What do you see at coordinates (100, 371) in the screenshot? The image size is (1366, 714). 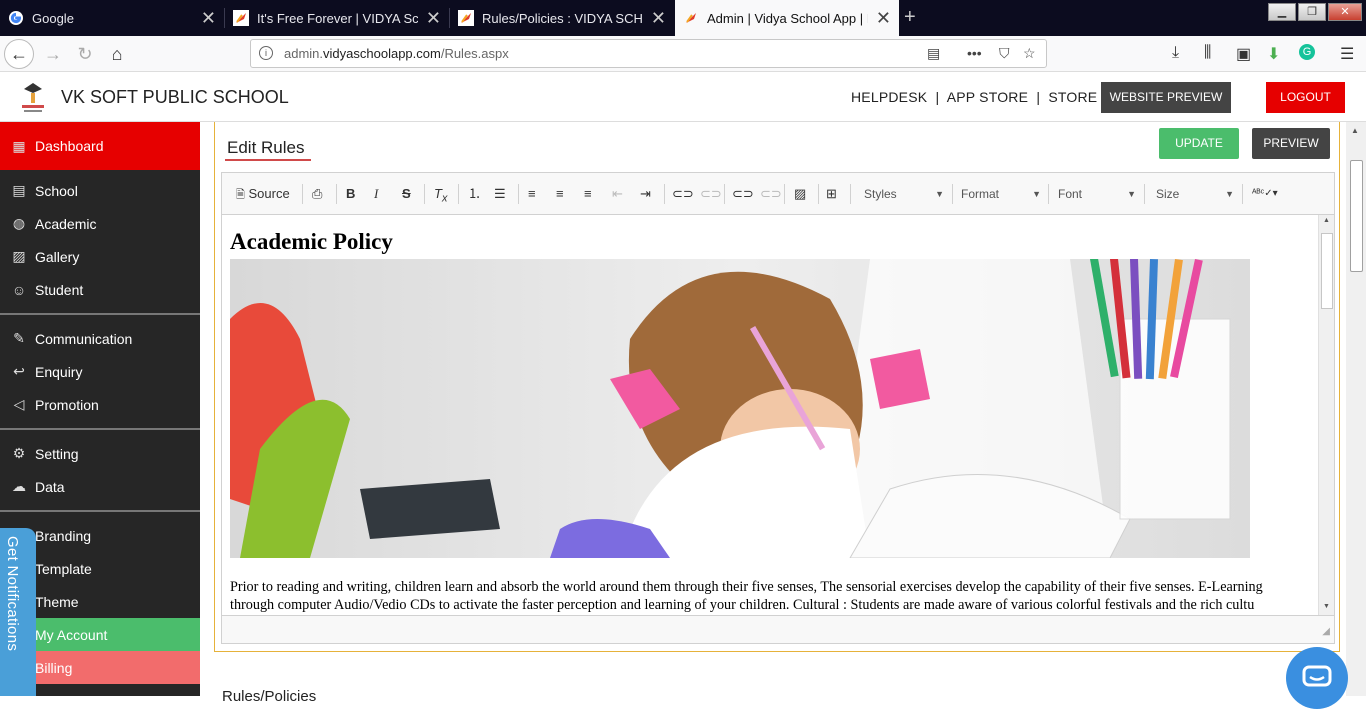 I see `sidebar-item-enquiry: ↩ Enquiry` at bounding box center [100, 371].